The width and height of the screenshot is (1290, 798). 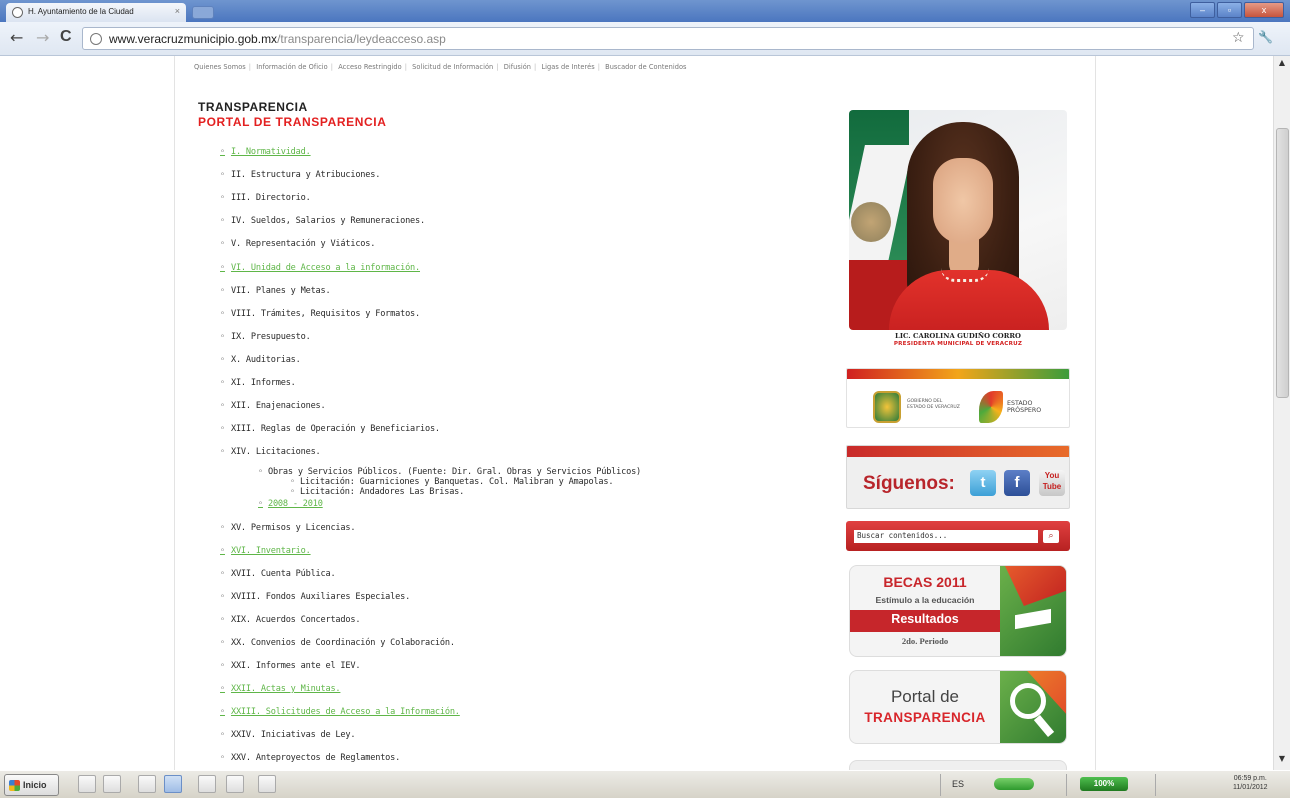 I want to click on next-banner-partial, so click(x=958, y=765).